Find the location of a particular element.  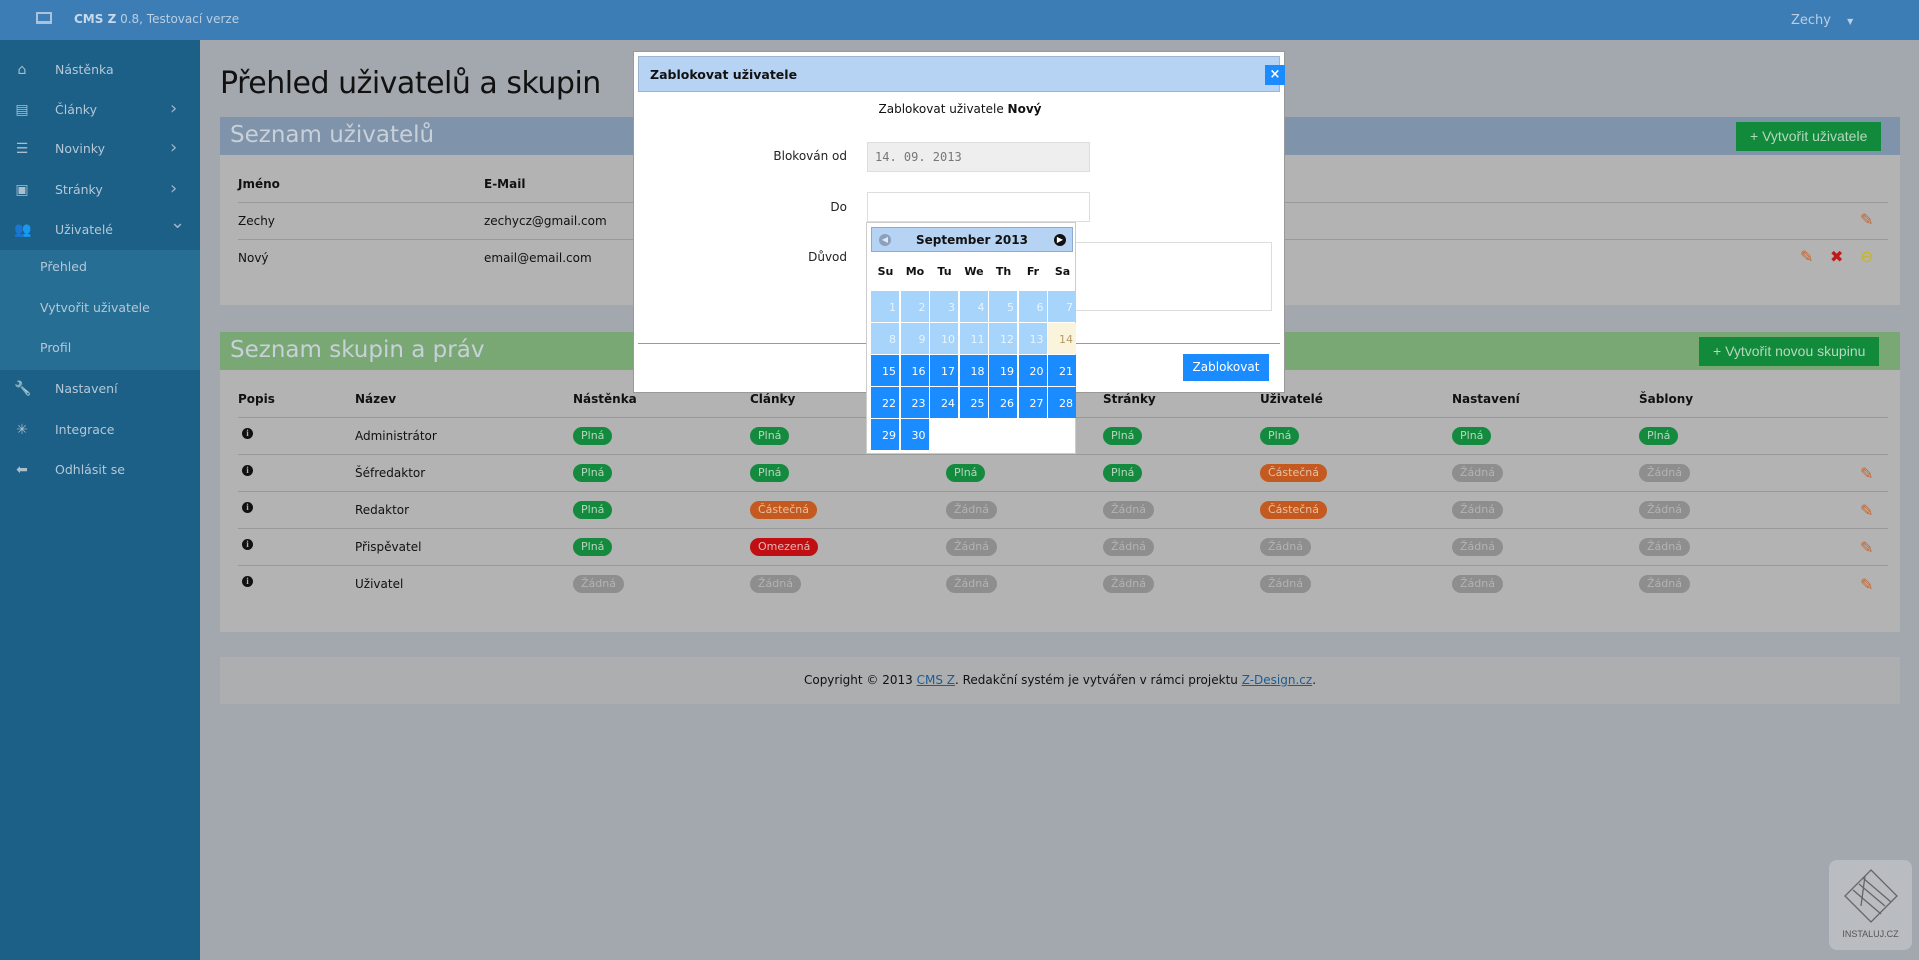

reason-label: Důvod is located at coordinates (827, 257).